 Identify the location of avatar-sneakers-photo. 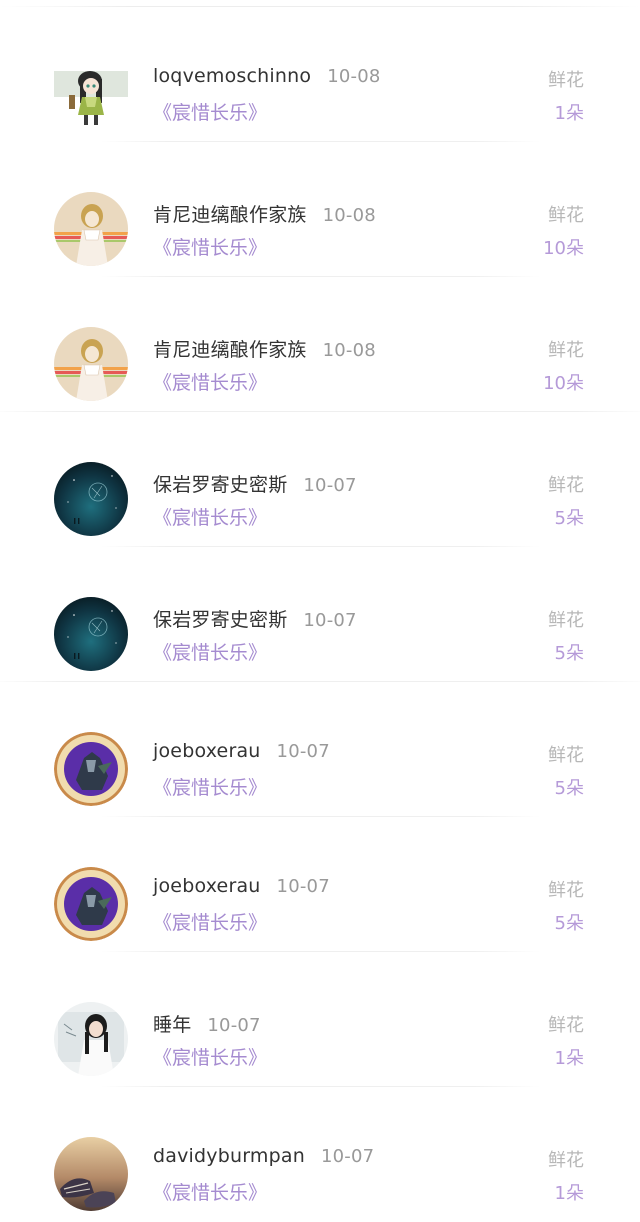
(91, 1174).